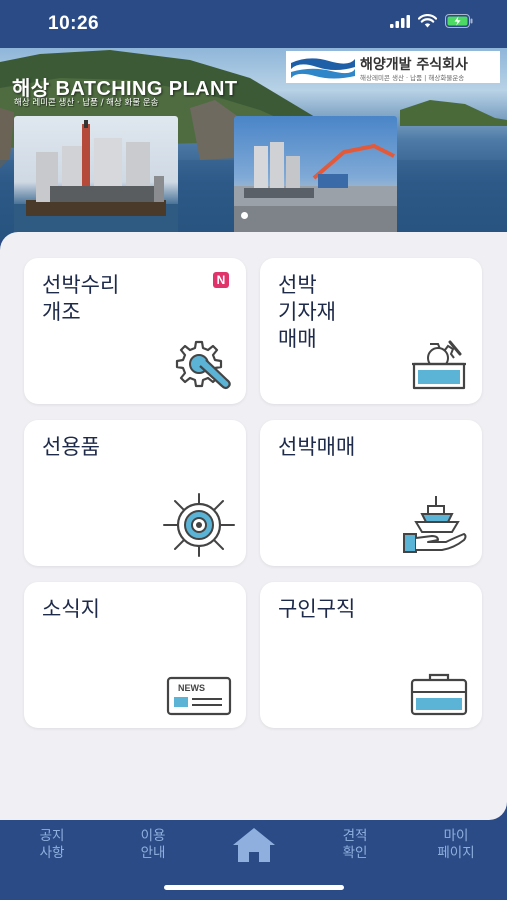 The image size is (507, 900). I want to click on banner-subtitle: 해상 레미콘 생산 · 납품 / 해상 화물 운송, so click(86, 103).